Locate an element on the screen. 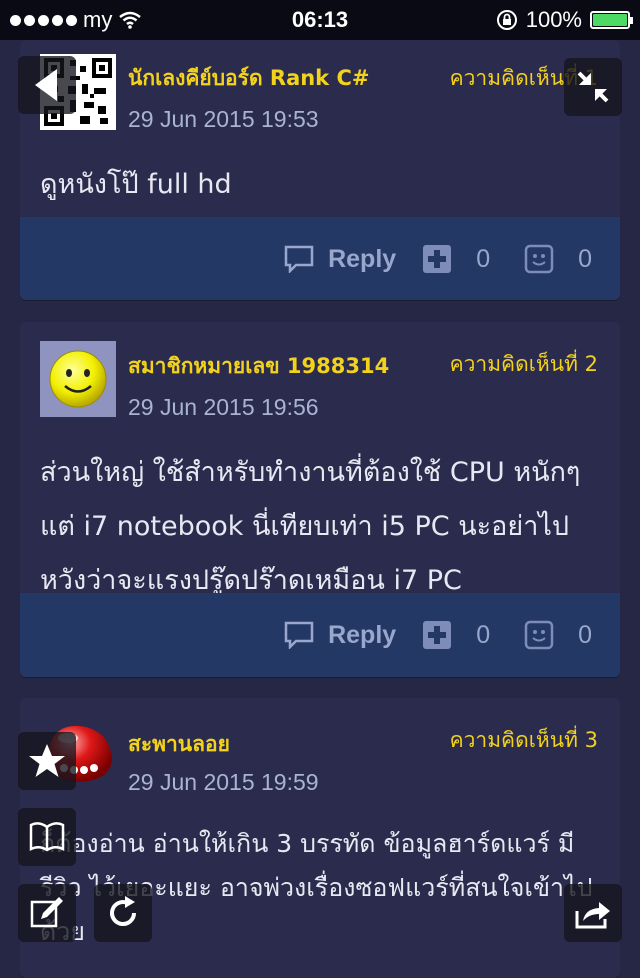 Image resolution: width=640 pixels, height=978 pixels. battery-percent: 100% is located at coordinates (553, 19).